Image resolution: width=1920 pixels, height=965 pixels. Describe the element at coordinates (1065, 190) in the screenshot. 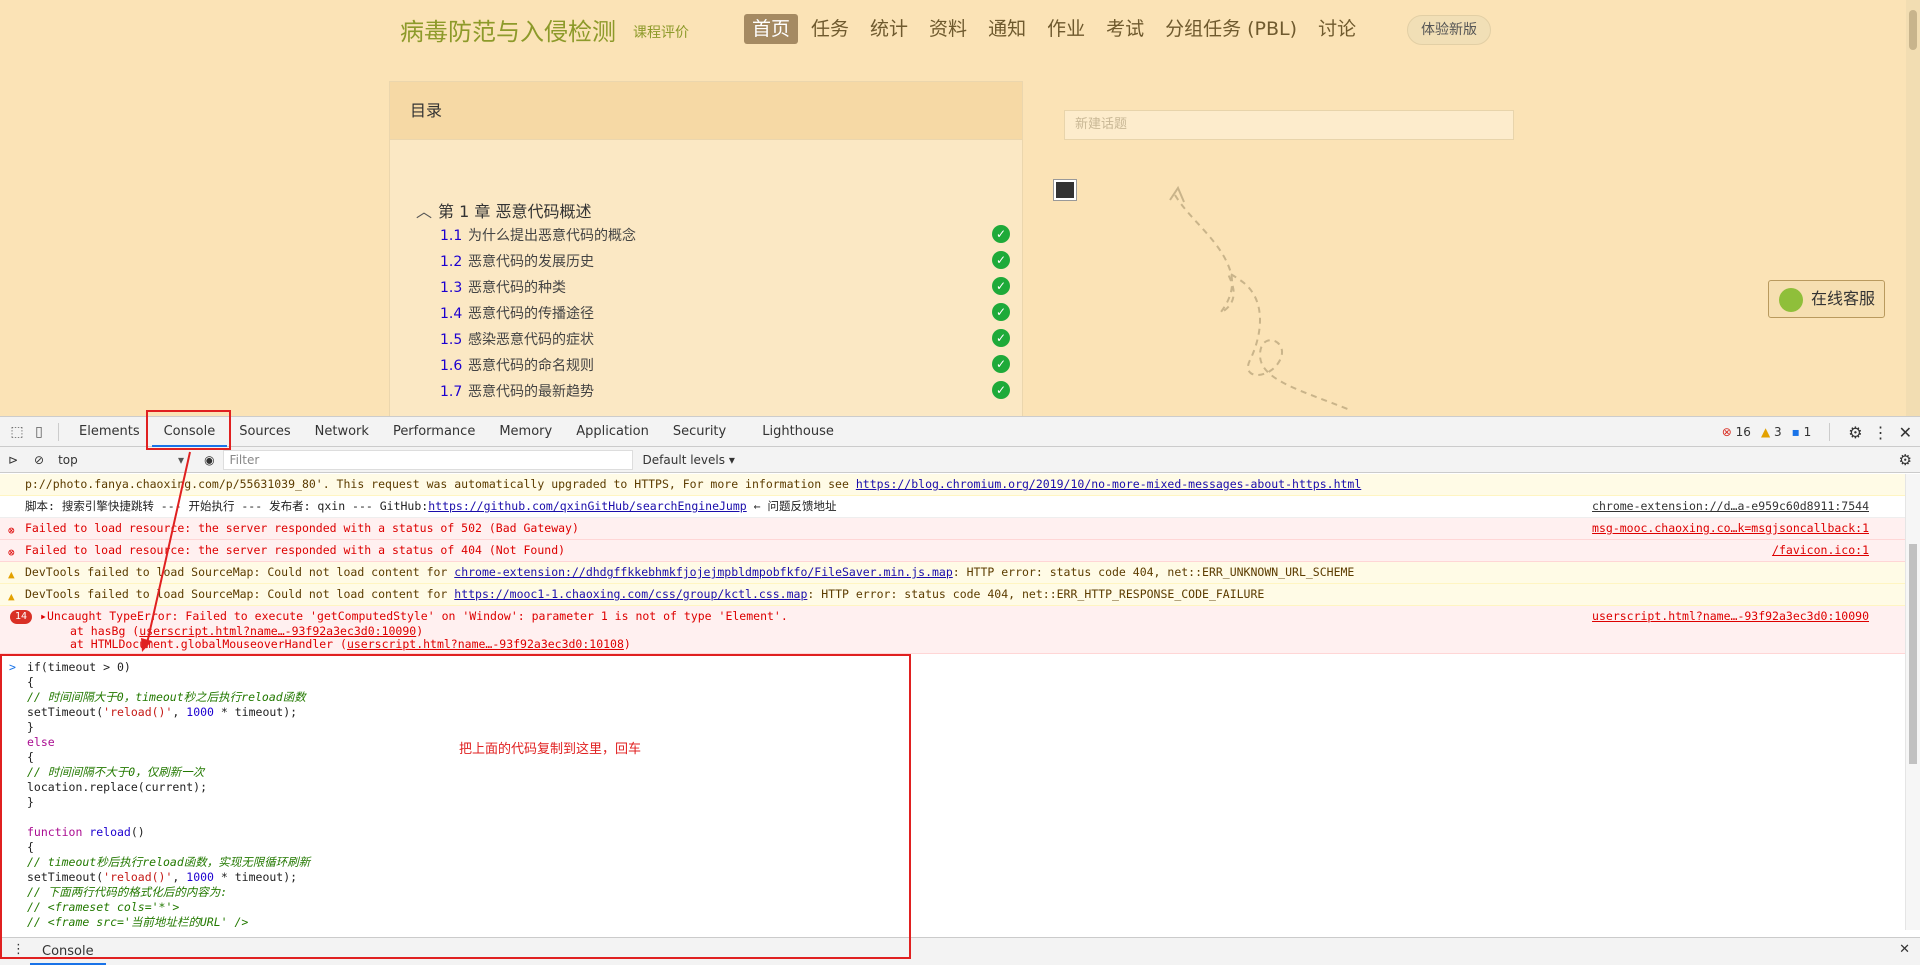

I see `image-icon` at that location.